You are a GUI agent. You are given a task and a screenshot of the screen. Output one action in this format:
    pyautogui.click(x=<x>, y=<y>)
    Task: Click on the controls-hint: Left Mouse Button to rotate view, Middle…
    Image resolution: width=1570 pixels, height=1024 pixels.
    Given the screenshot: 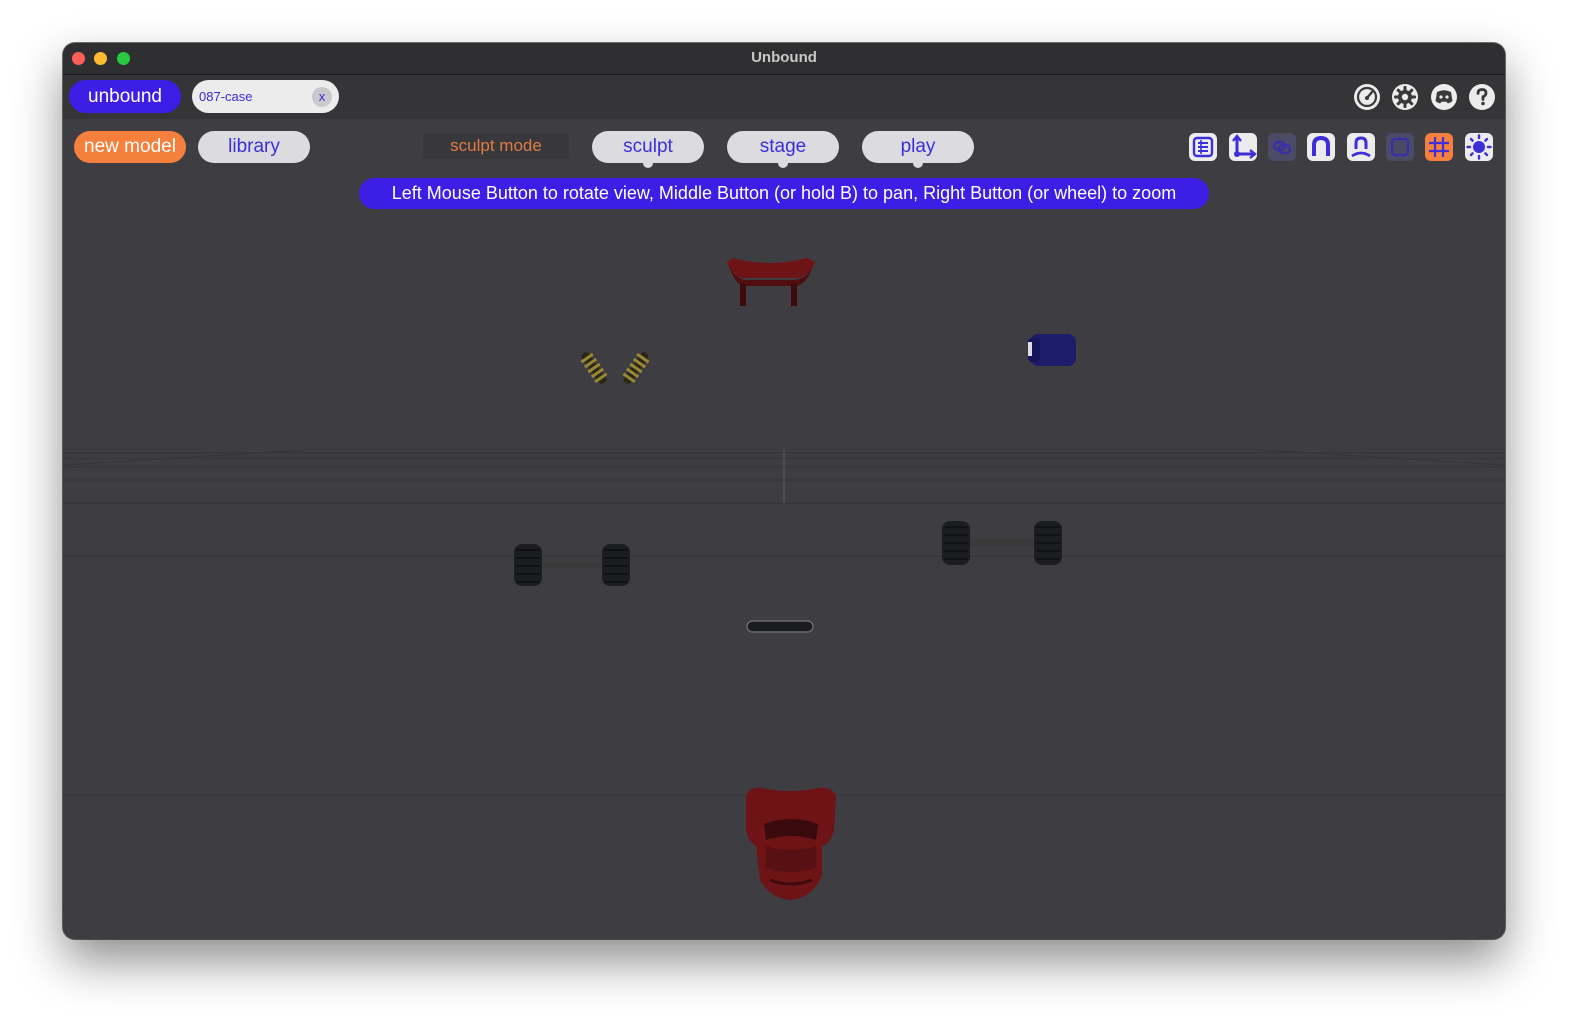 What is the action you would take?
    pyautogui.click(x=784, y=193)
    